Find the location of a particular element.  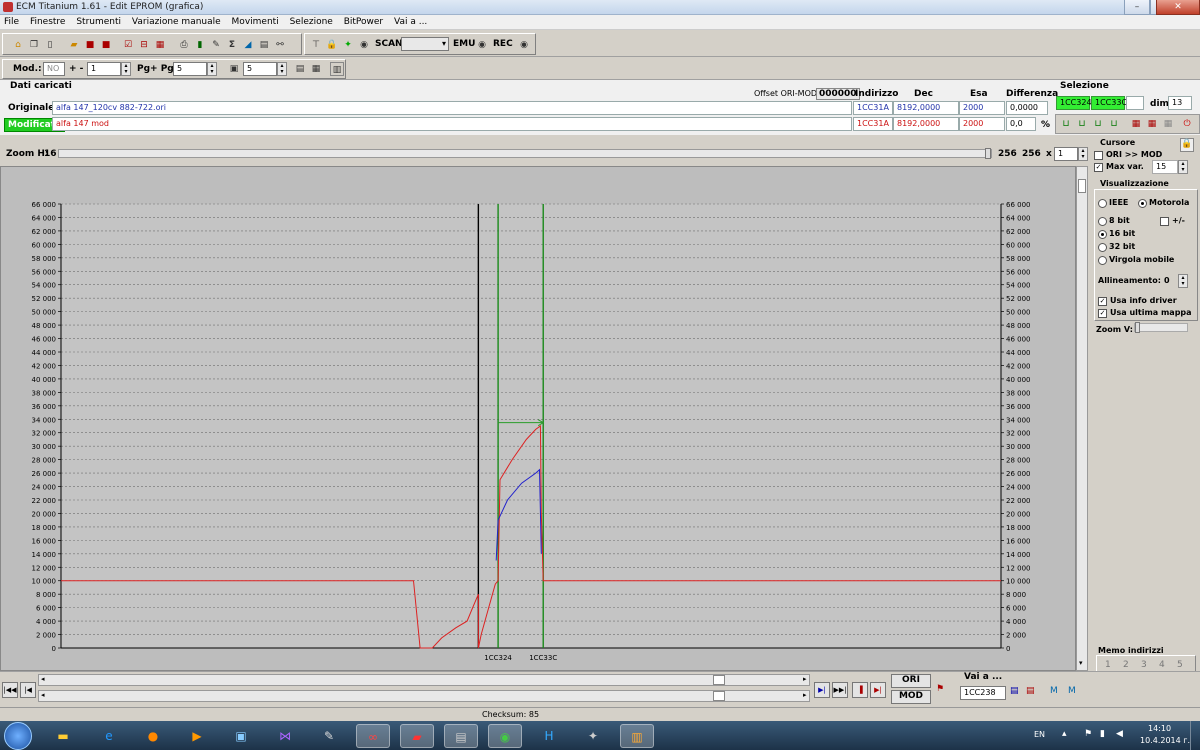

ieee-radio is located at coordinates (1102, 203).